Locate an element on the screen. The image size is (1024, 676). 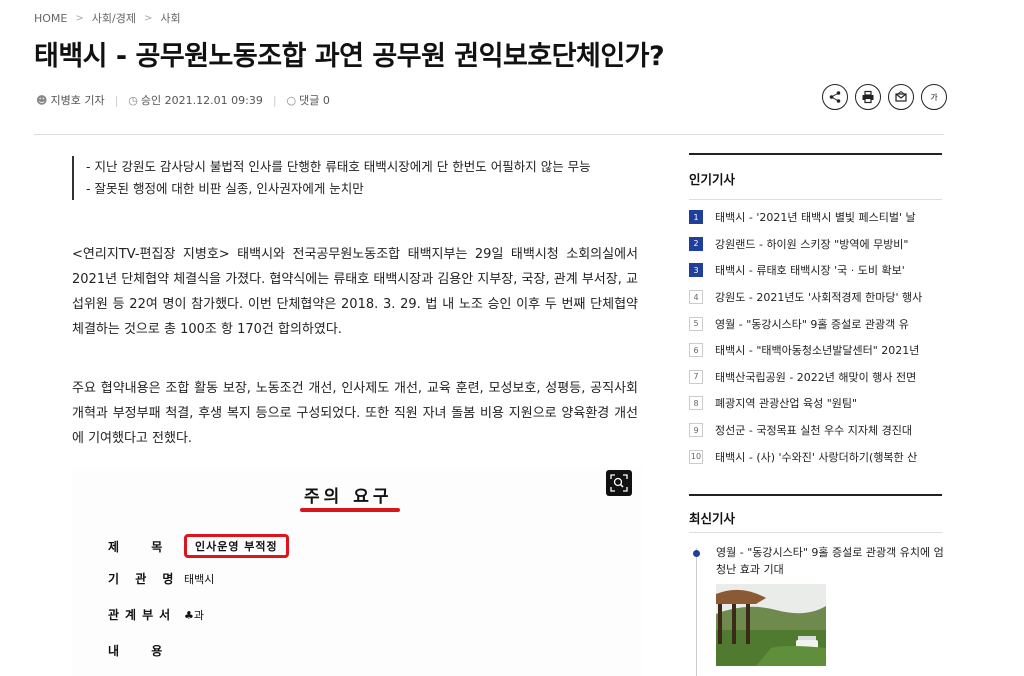
rank-badge: 9 is located at coordinates (696, 430).